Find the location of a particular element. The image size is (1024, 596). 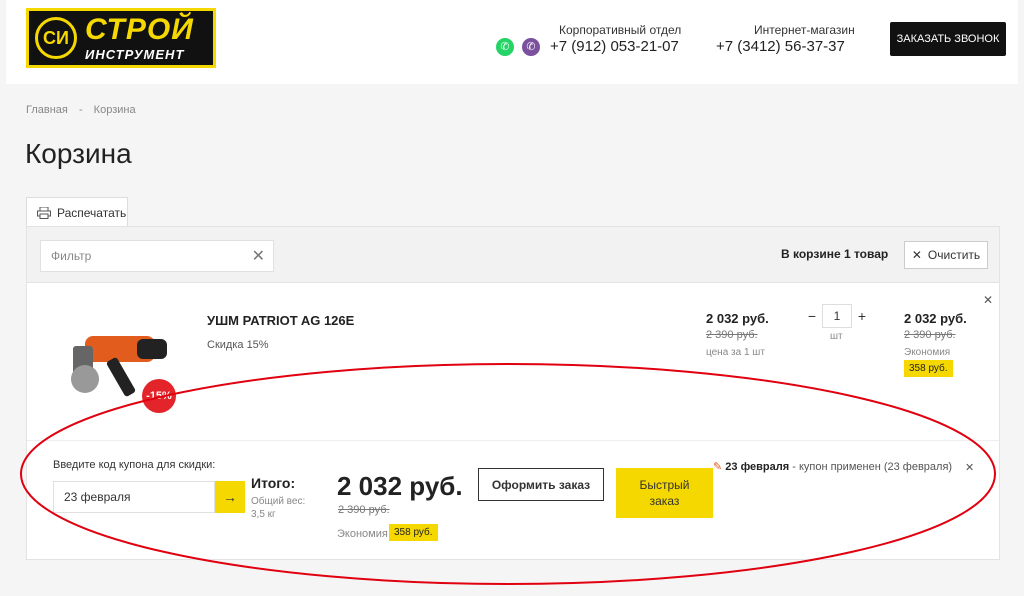

discount-value: 15% is located at coordinates (257, 345).